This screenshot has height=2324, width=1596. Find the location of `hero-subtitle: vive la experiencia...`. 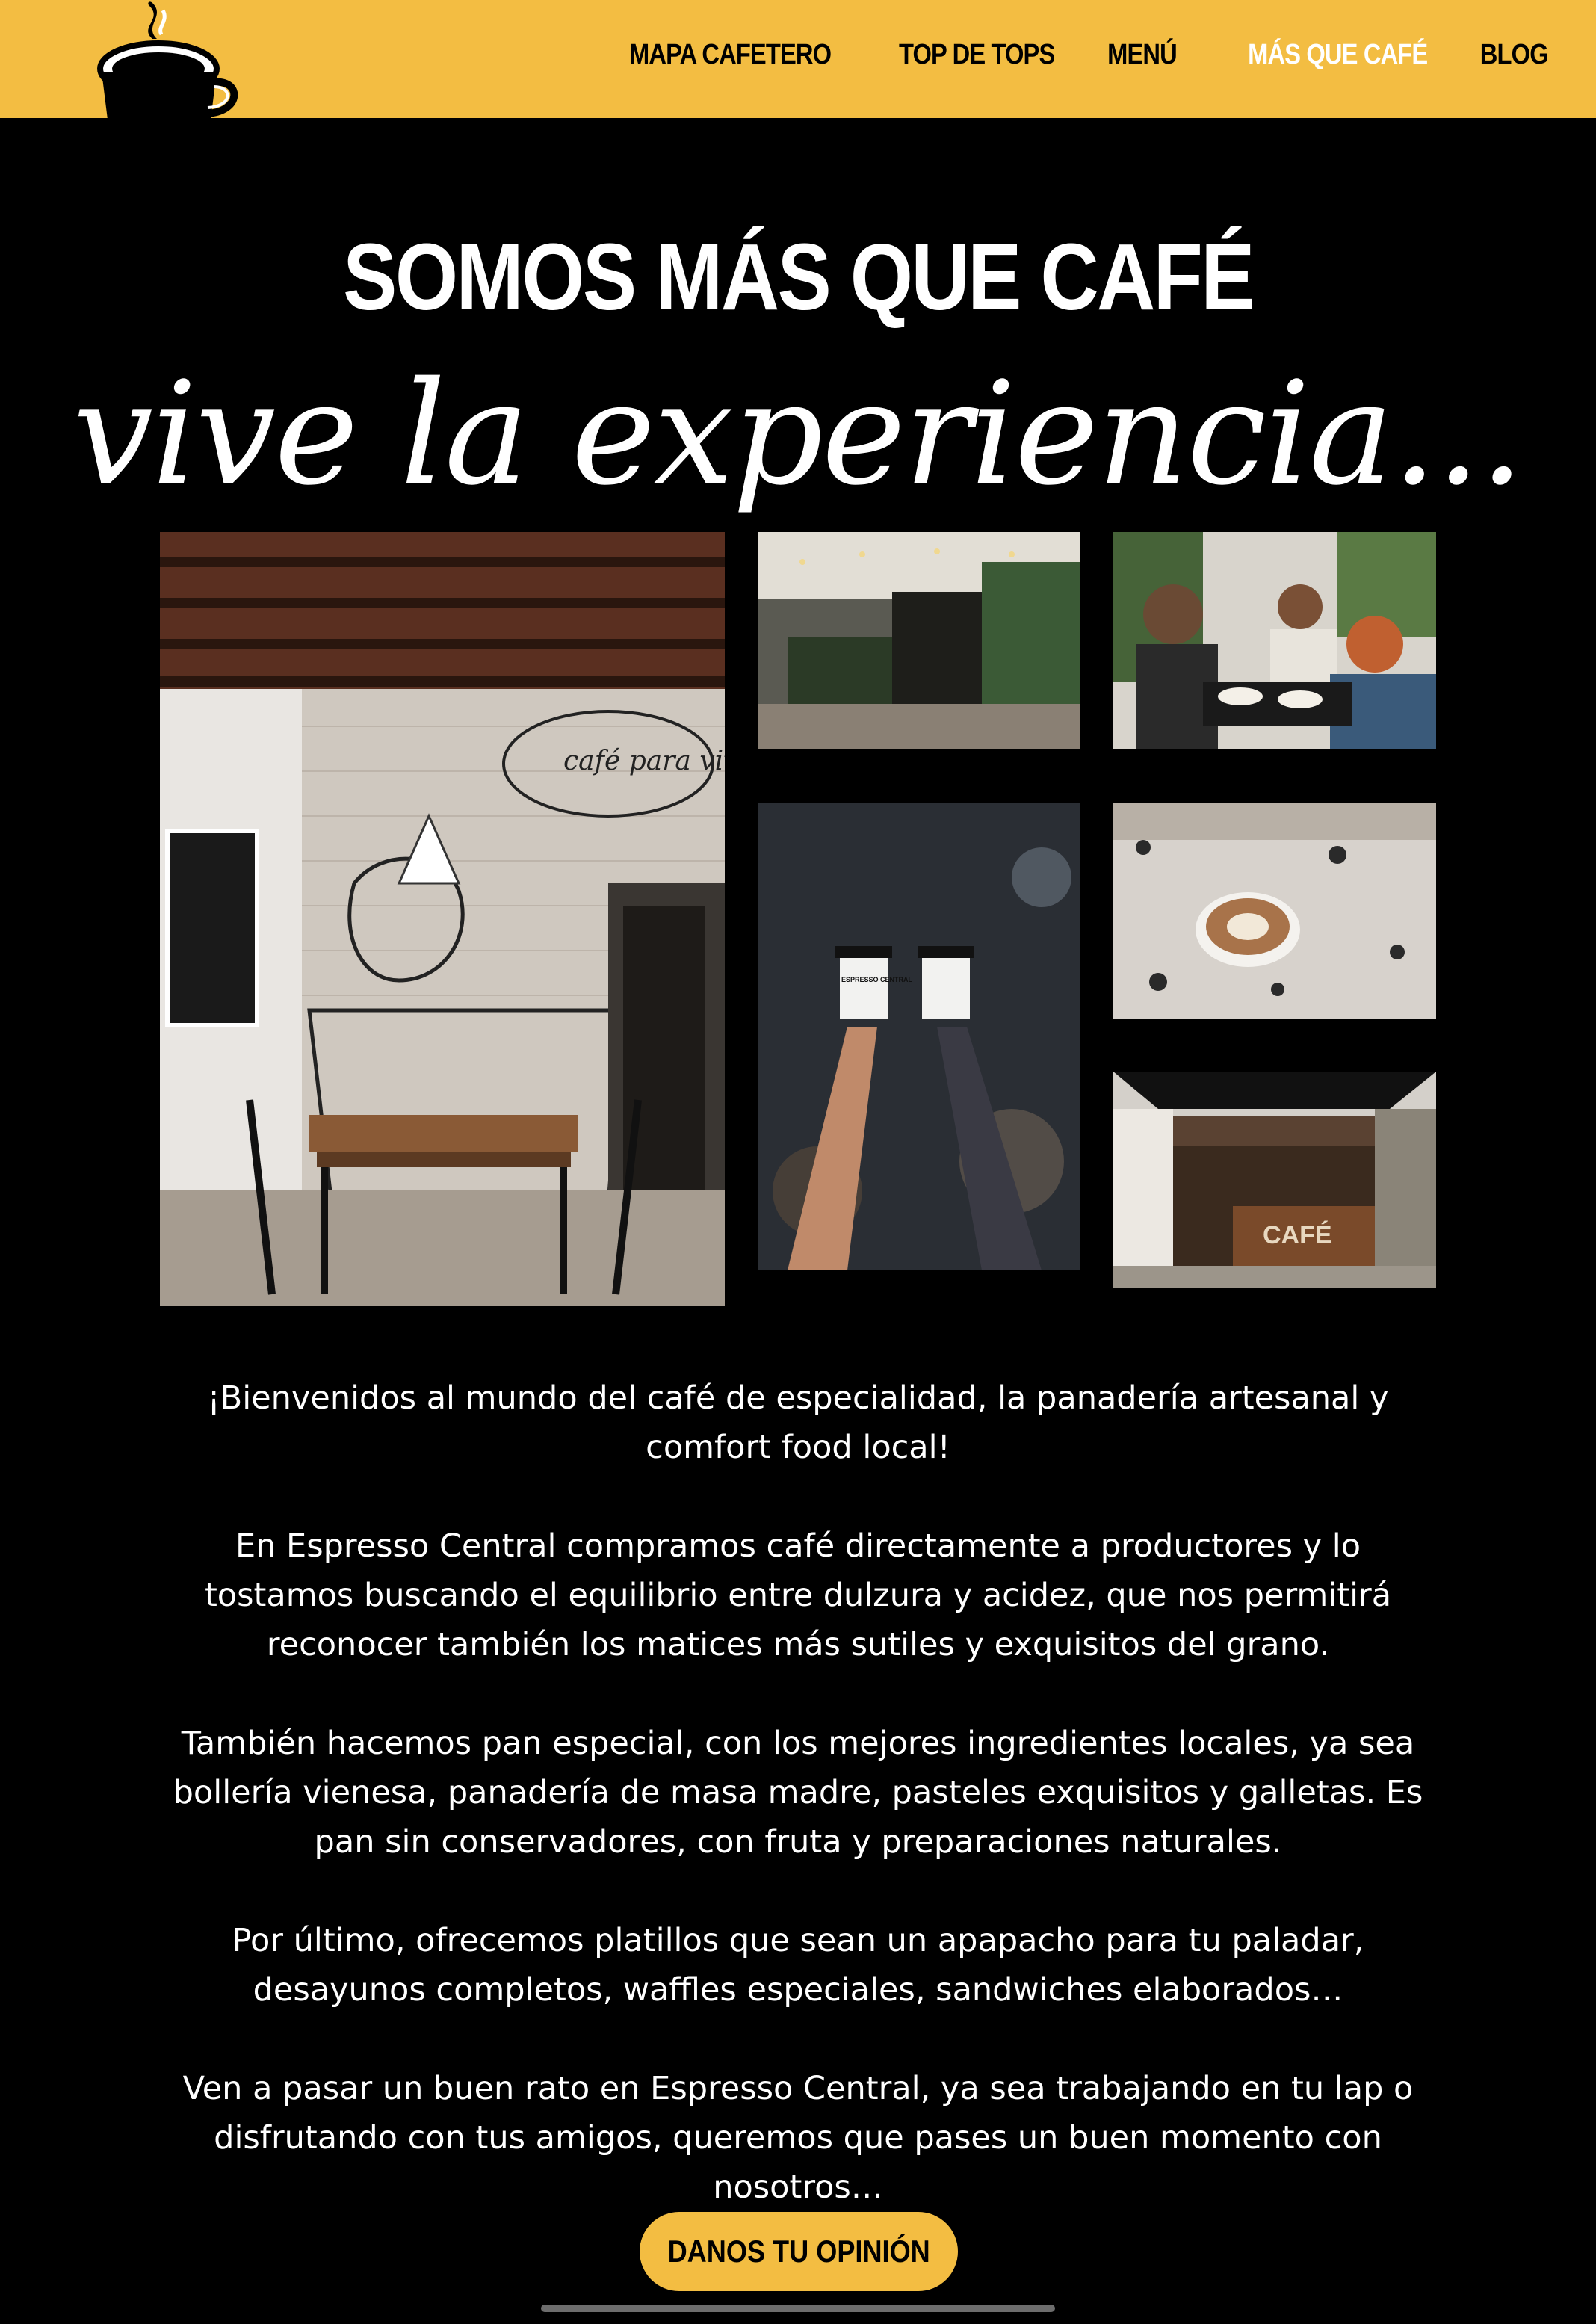

hero-subtitle: vive la experiencia... is located at coordinates (798, 433).